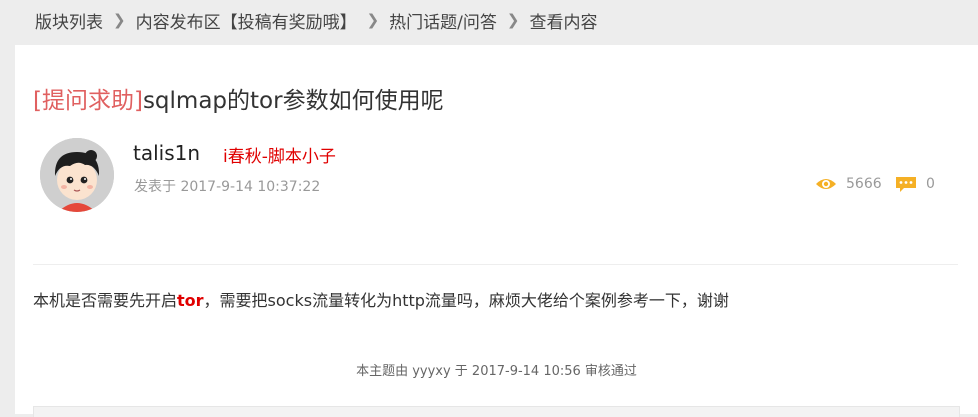 This screenshot has width=978, height=417. I want to click on avatar, so click(77, 175).